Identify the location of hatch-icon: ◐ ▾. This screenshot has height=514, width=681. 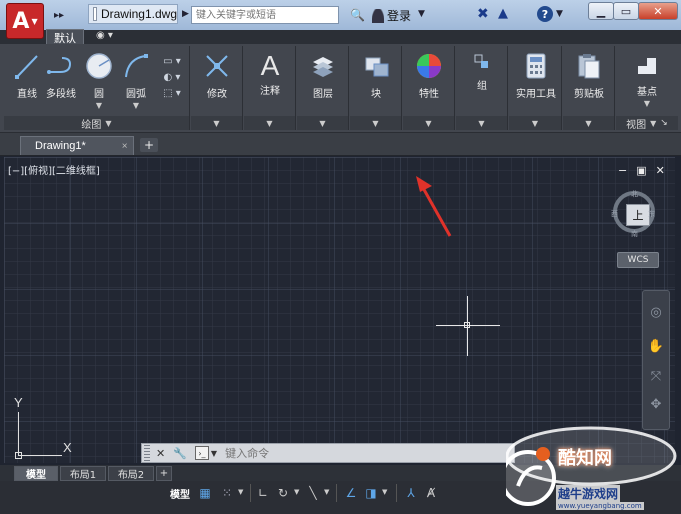
(172, 78).